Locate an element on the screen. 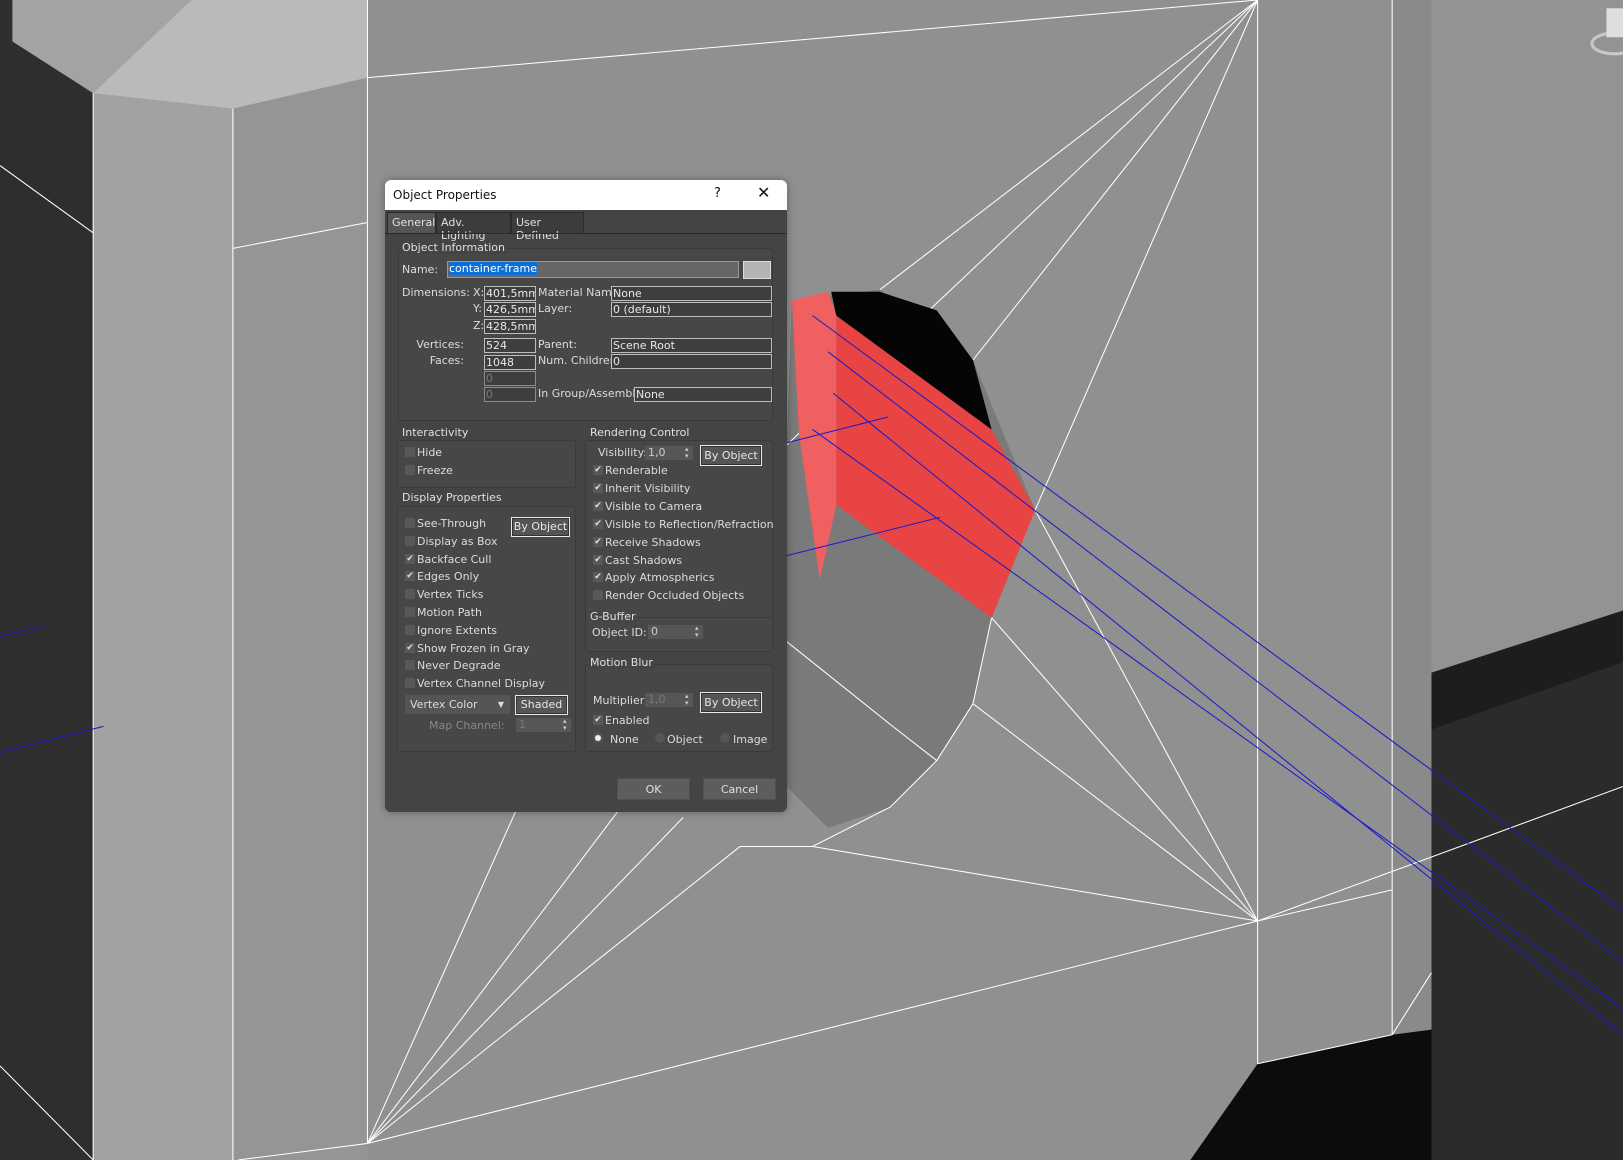  tab-divider is located at coordinates (586, 233).